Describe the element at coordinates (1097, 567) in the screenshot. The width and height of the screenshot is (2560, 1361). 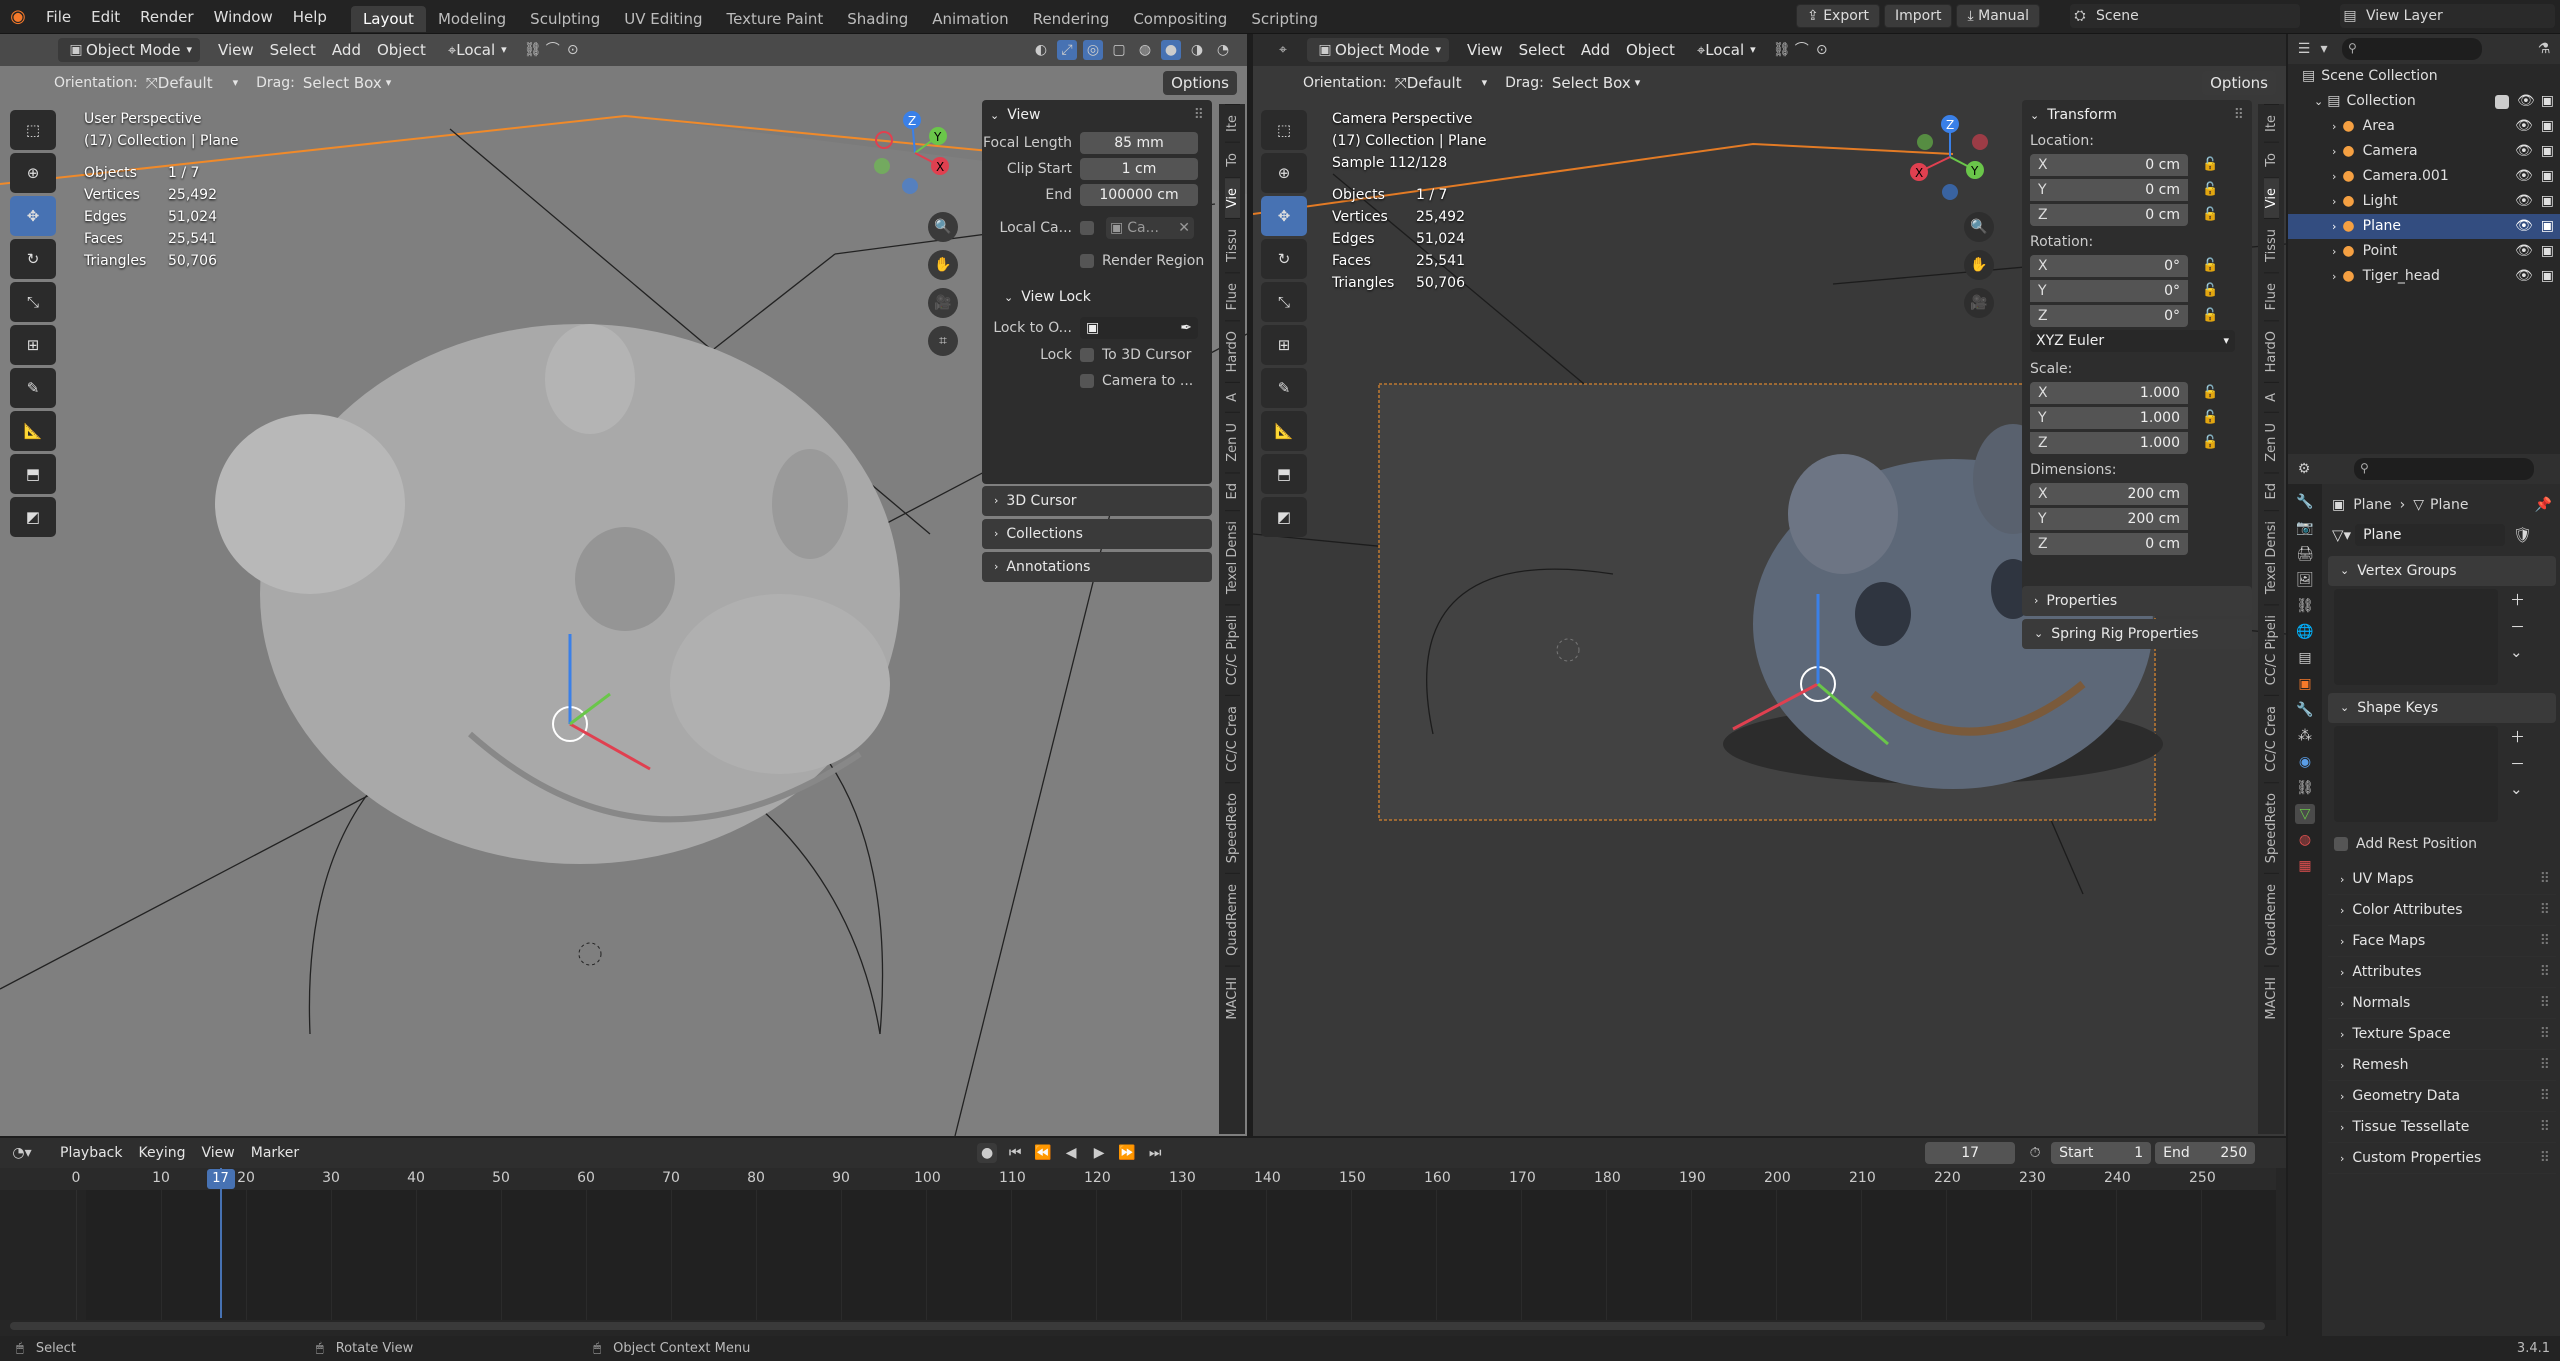
I see `annotations-panel: › Annotations` at that location.